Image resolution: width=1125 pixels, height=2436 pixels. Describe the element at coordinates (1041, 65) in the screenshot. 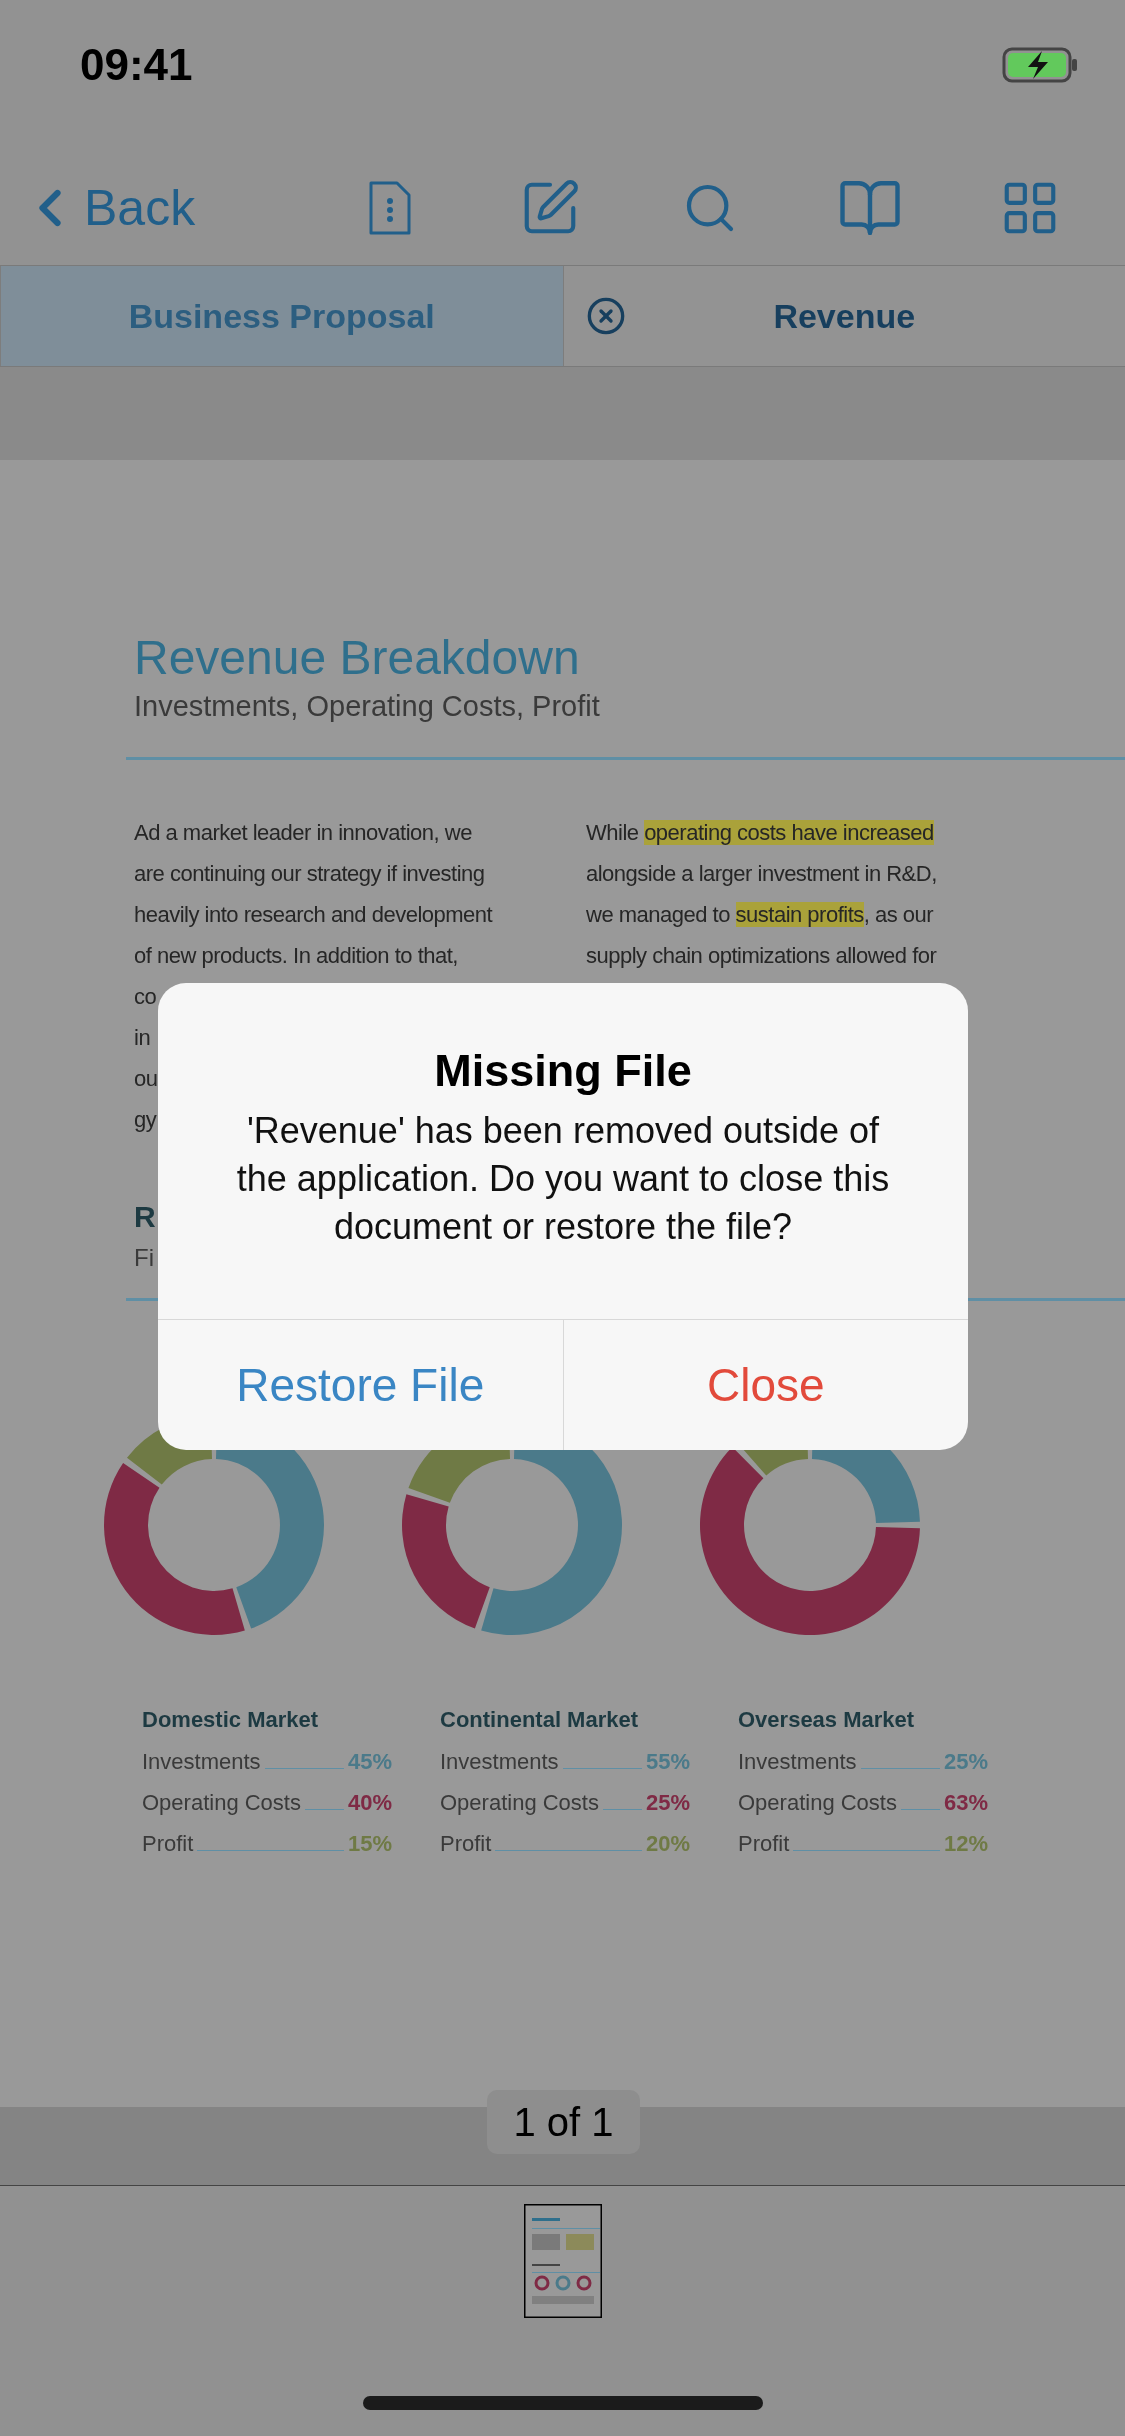

I see `battery-icon` at that location.